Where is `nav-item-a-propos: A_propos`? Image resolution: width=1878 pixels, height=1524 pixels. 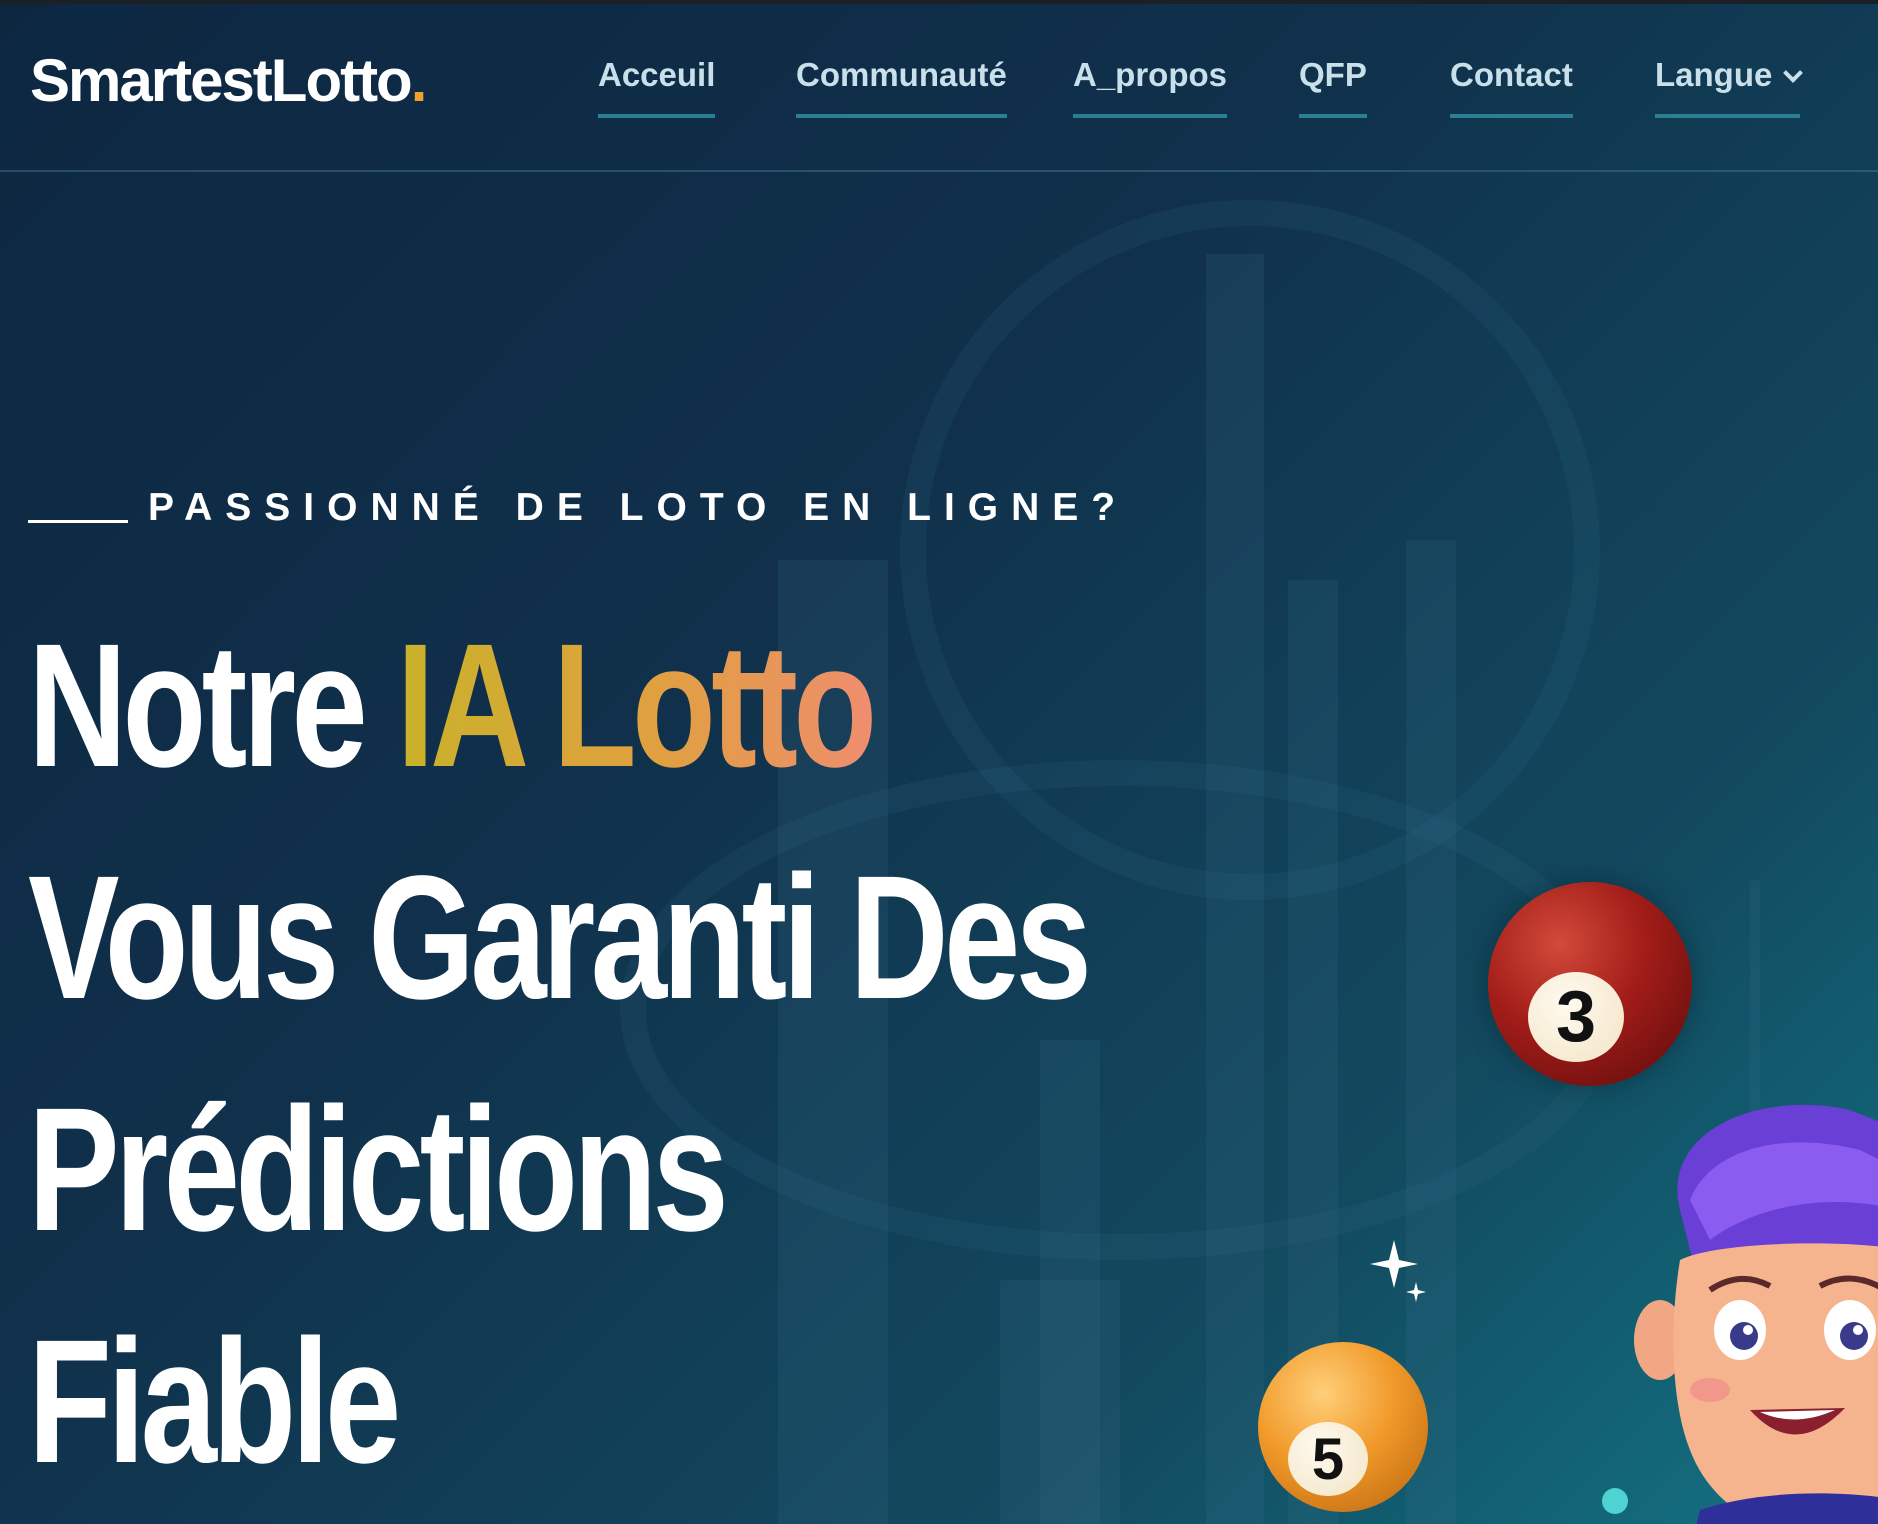
nav-item-a-propos: A_propos is located at coordinates (1150, 87).